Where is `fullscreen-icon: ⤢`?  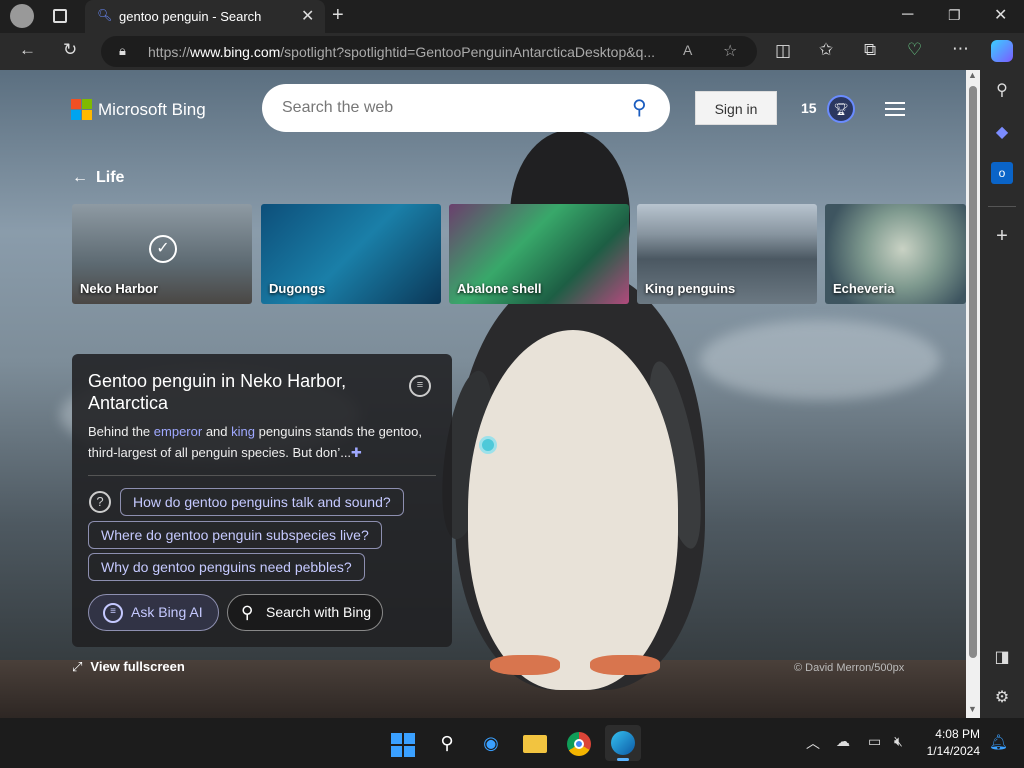 fullscreen-icon: ⤢ is located at coordinates (77, 666).